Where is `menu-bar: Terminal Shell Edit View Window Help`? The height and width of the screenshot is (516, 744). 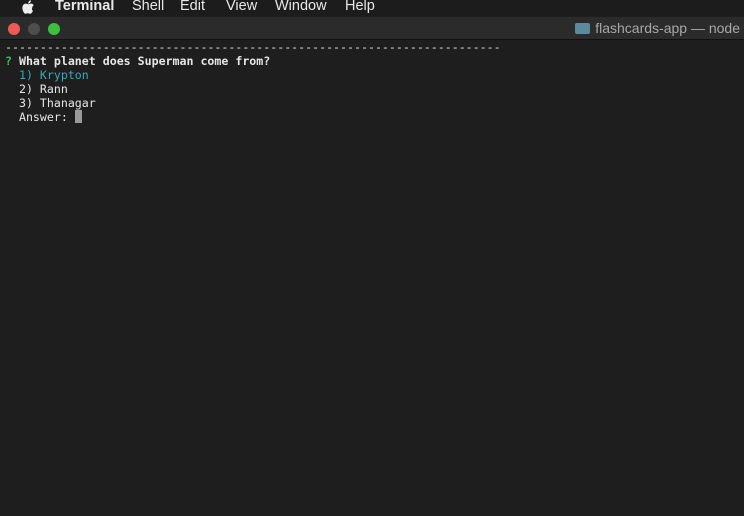 menu-bar: Terminal Shell Edit View Window Help is located at coordinates (372, 8).